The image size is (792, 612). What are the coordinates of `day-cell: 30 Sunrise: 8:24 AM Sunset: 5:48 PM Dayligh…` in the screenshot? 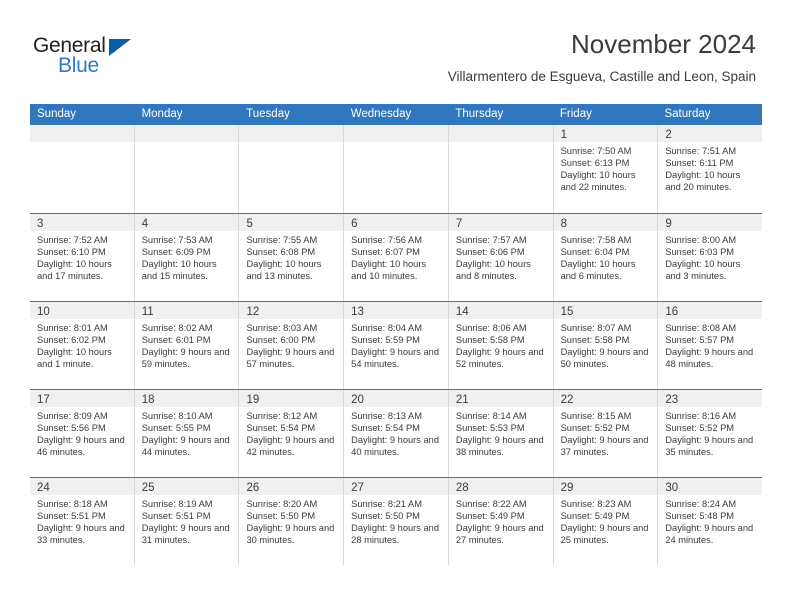 It's located at (710, 521).